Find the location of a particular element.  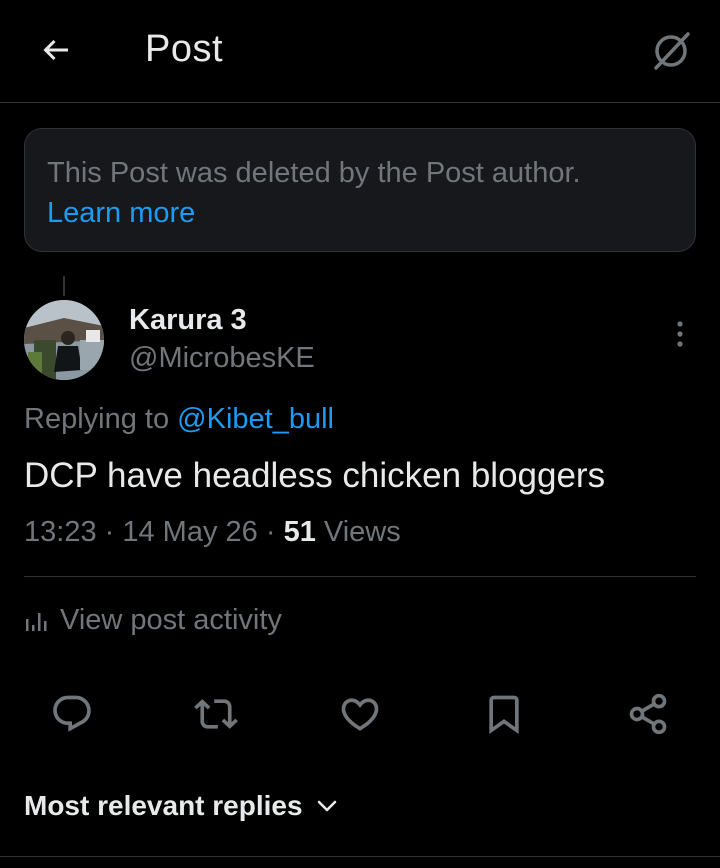

grok-button is located at coordinates (671, 51).